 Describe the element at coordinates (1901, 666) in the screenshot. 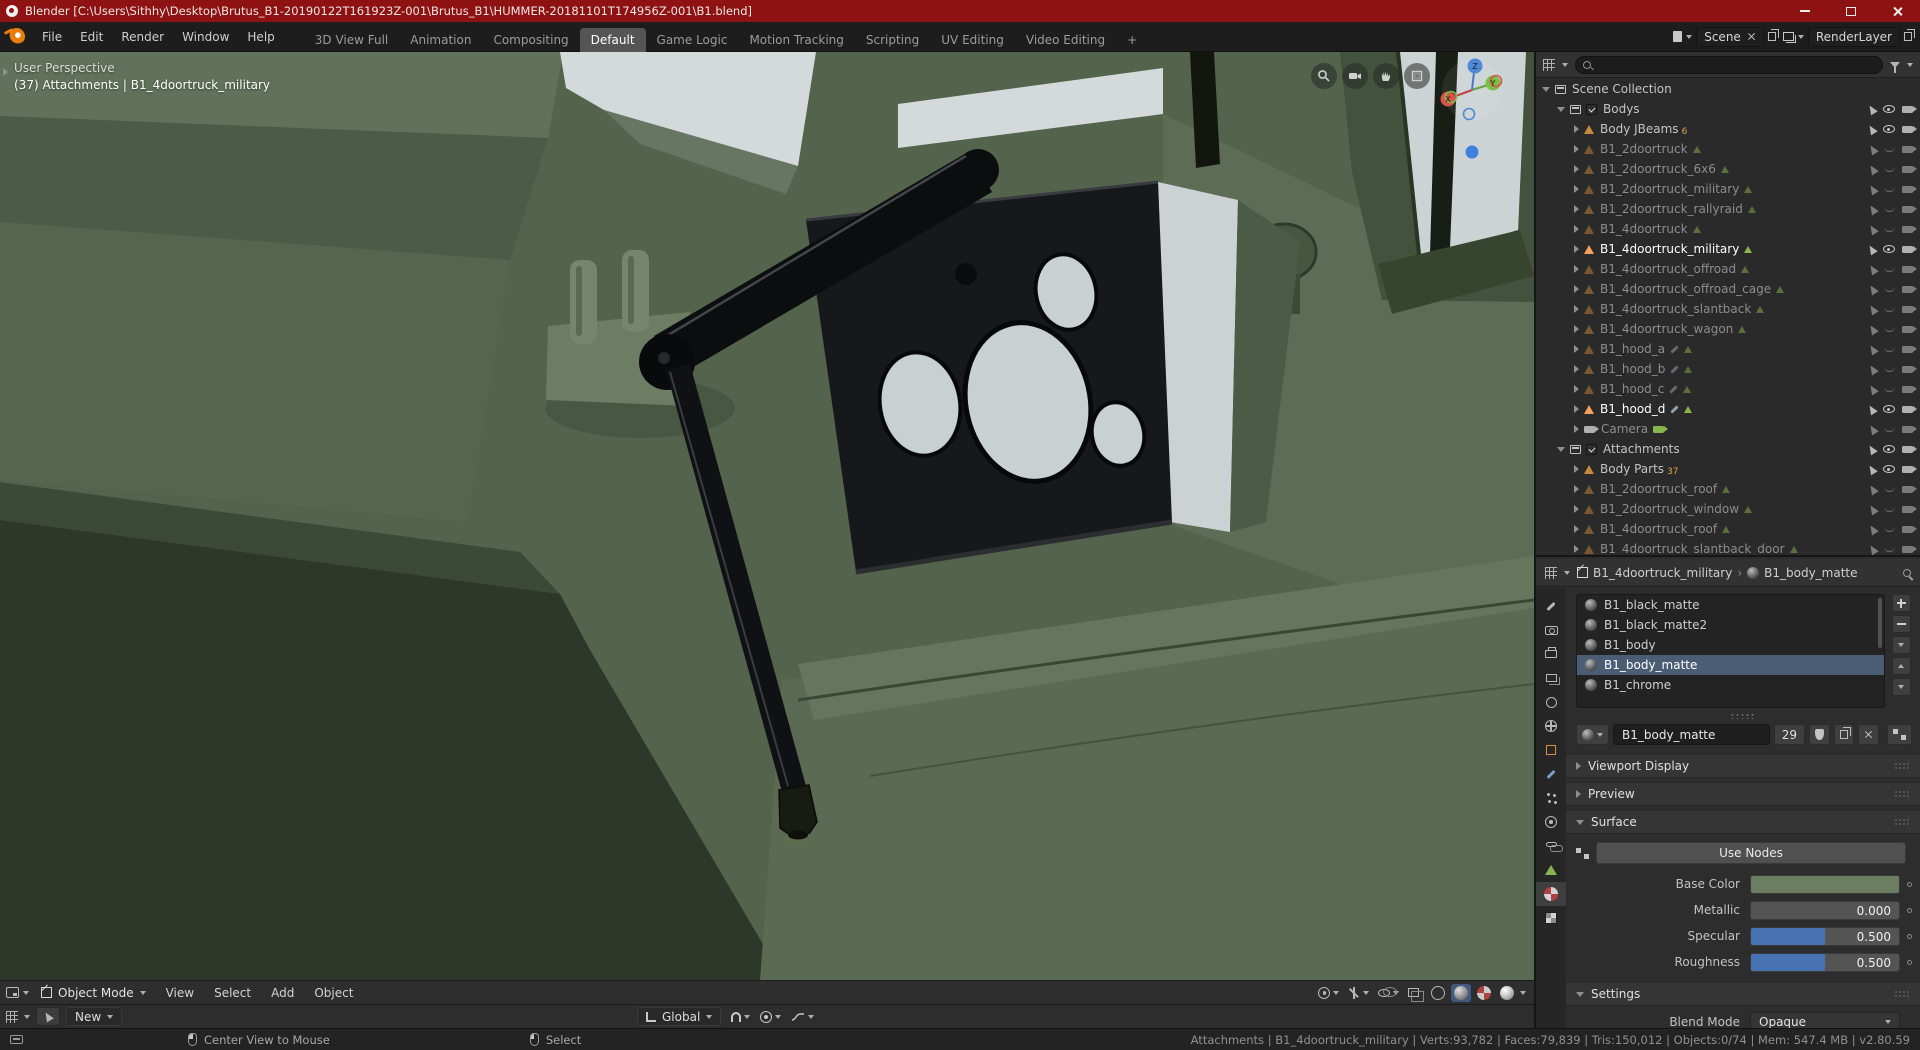

I see `move-slot-up-button` at that location.